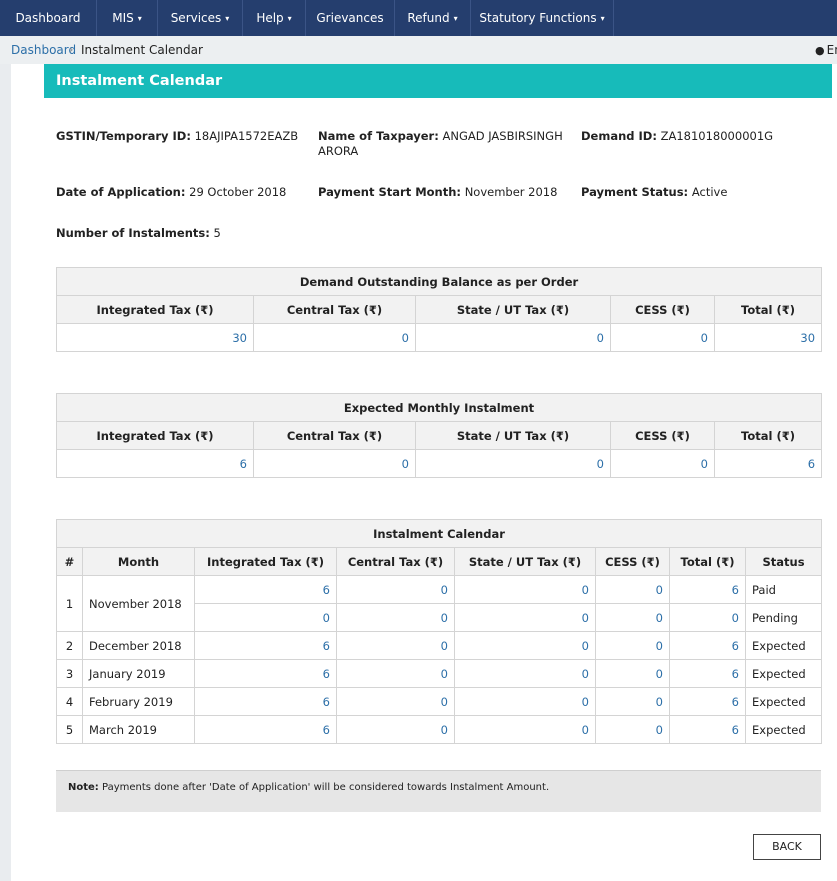 Image resolution: width=837 pixels, height=881 pixels. I want to click on table-row: 4 February 2019 6 0 0 0 6 Expected, so click(439, 701).